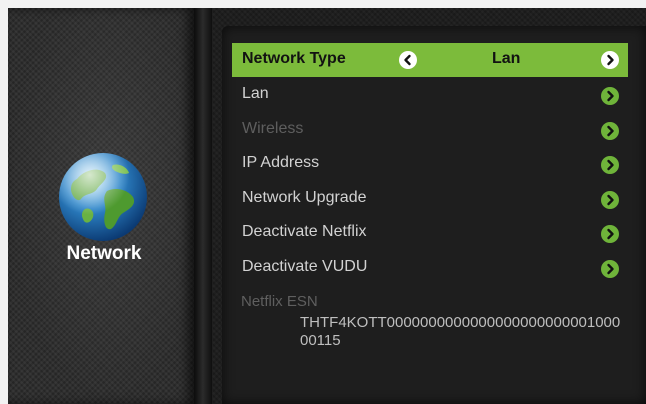  Describe the element at coordinates (103, 197) in the screenshot. I see `globe-icon` at that location.